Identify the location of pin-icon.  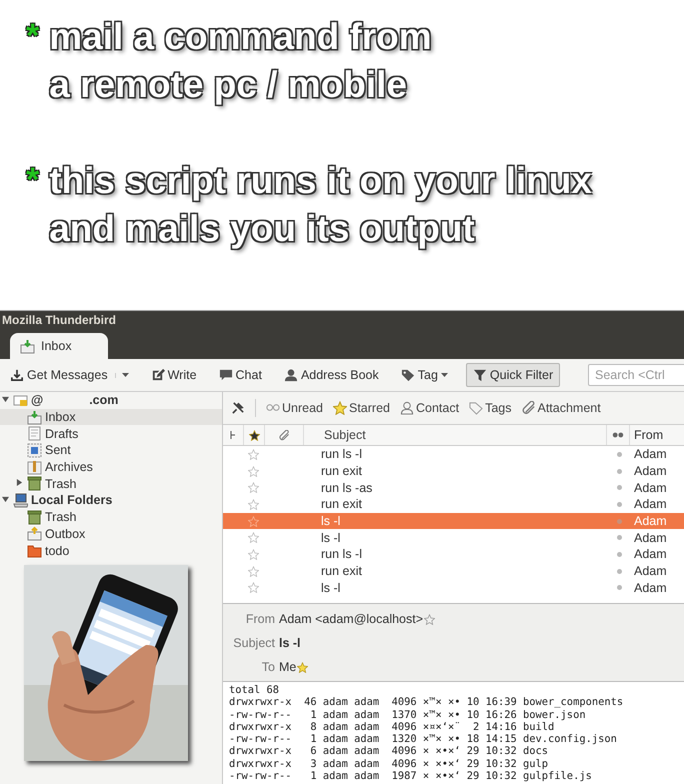
(238, 408).